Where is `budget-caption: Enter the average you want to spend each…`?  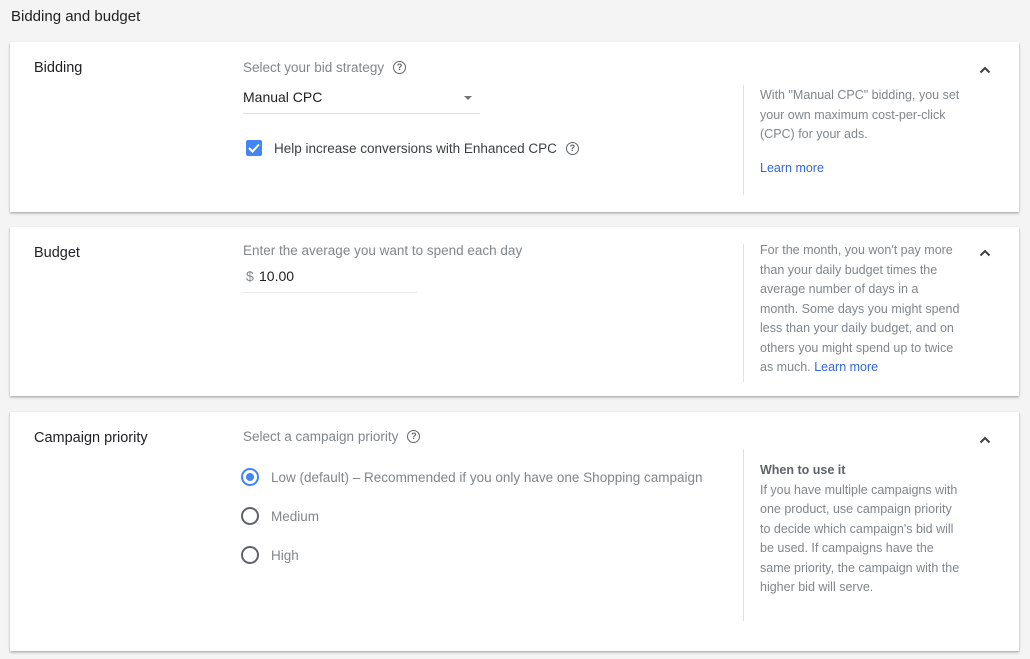 budget-caption: Enter the average you want to spend each… is located at coordinates (383, 250).